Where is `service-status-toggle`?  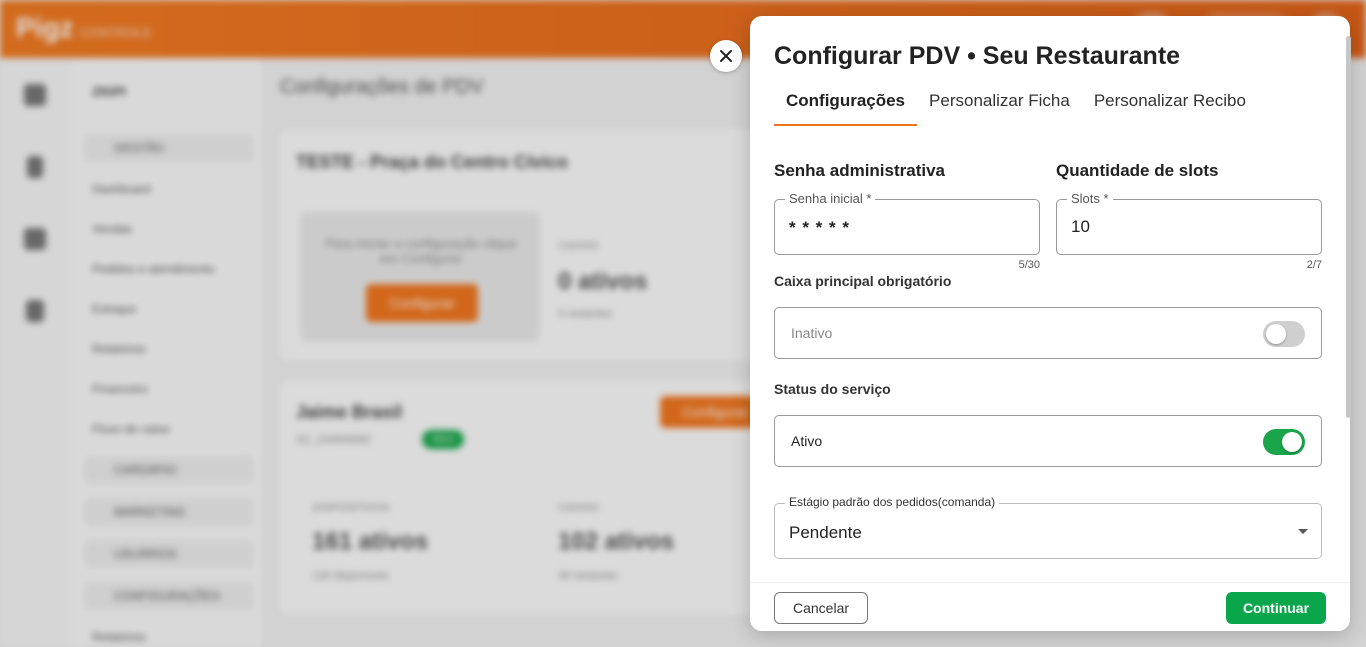 service-status-toggle is located at coordinates (1284, 442).